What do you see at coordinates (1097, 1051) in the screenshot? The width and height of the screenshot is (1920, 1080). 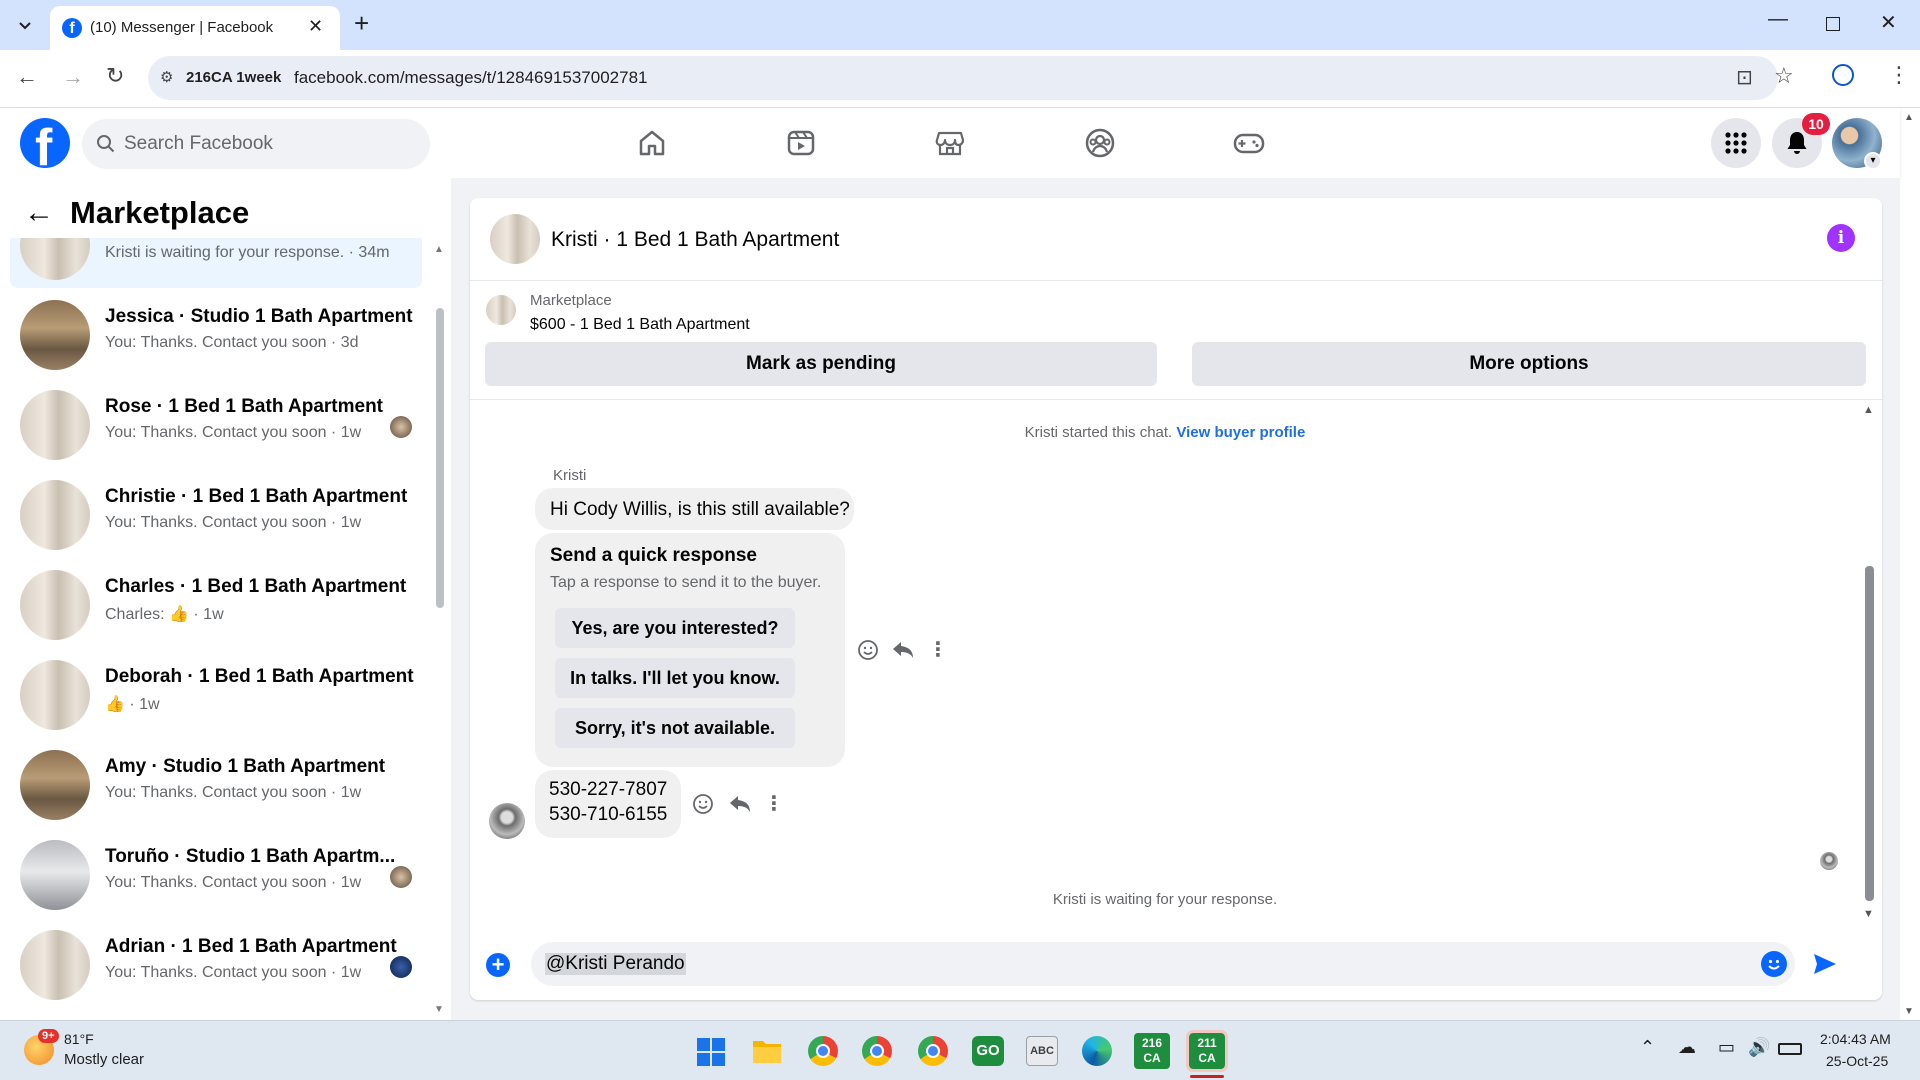 I see `edge-icon` at bounding box center [1097, 1051].